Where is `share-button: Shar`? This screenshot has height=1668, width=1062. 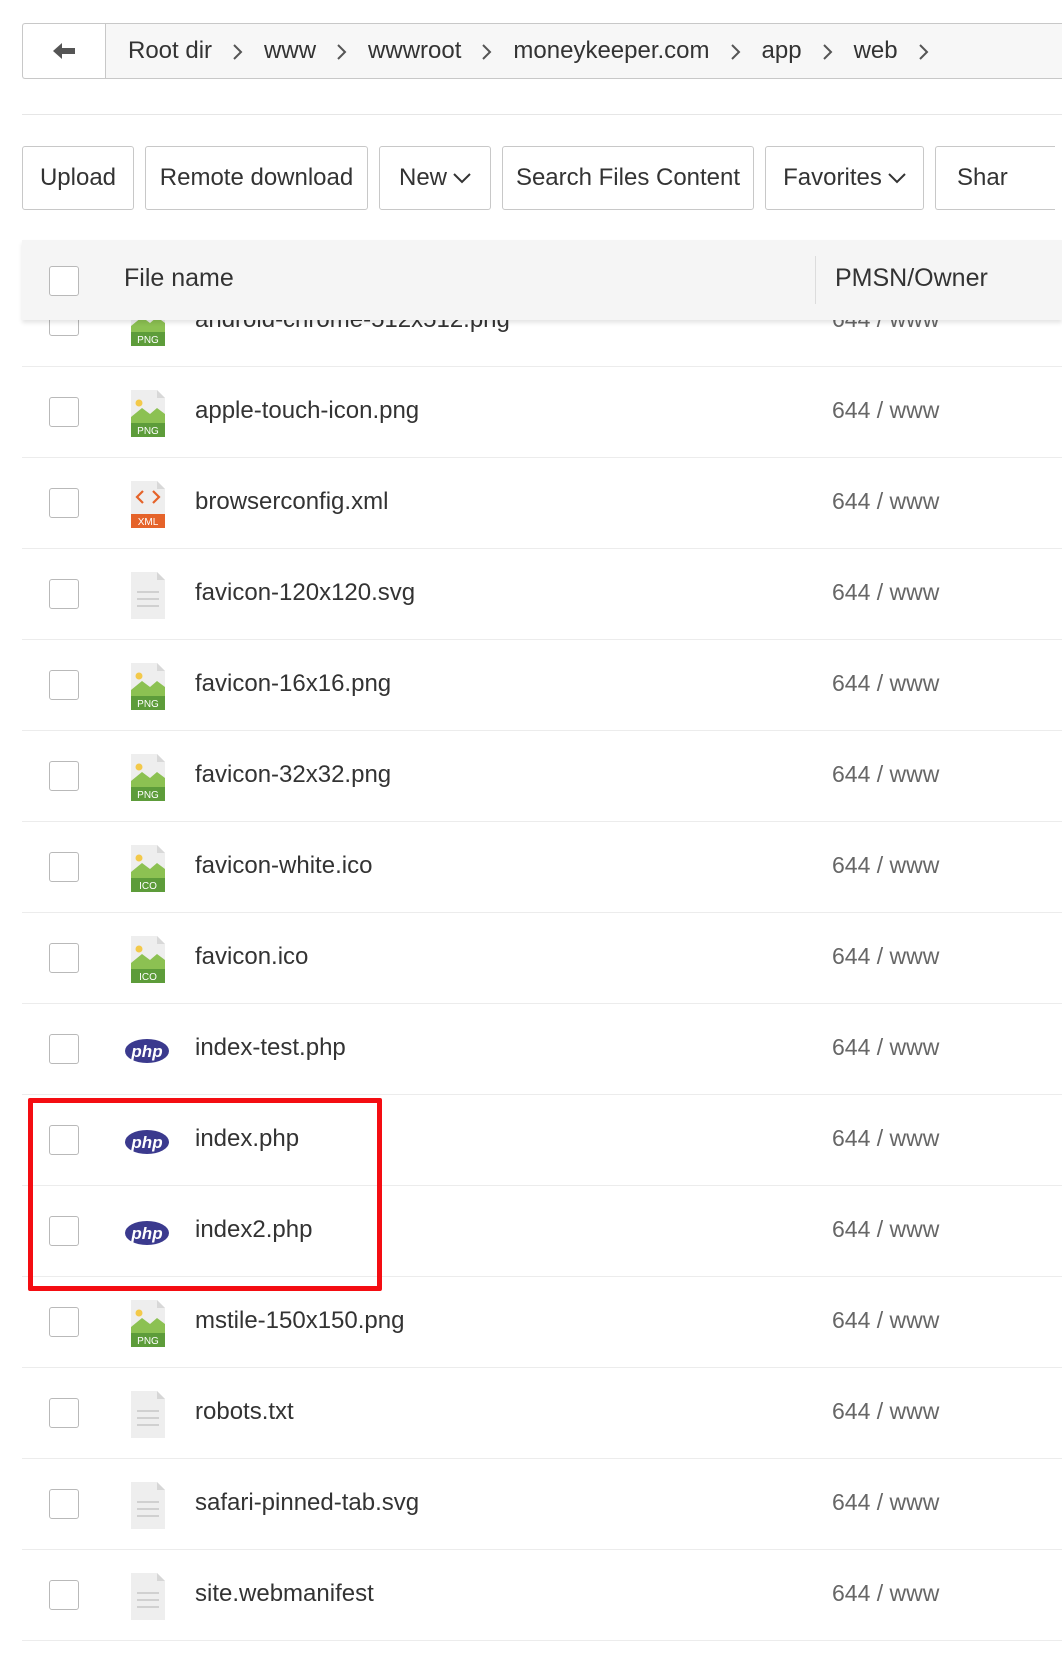
share-button: Shar is located at coordinates (995, 178).